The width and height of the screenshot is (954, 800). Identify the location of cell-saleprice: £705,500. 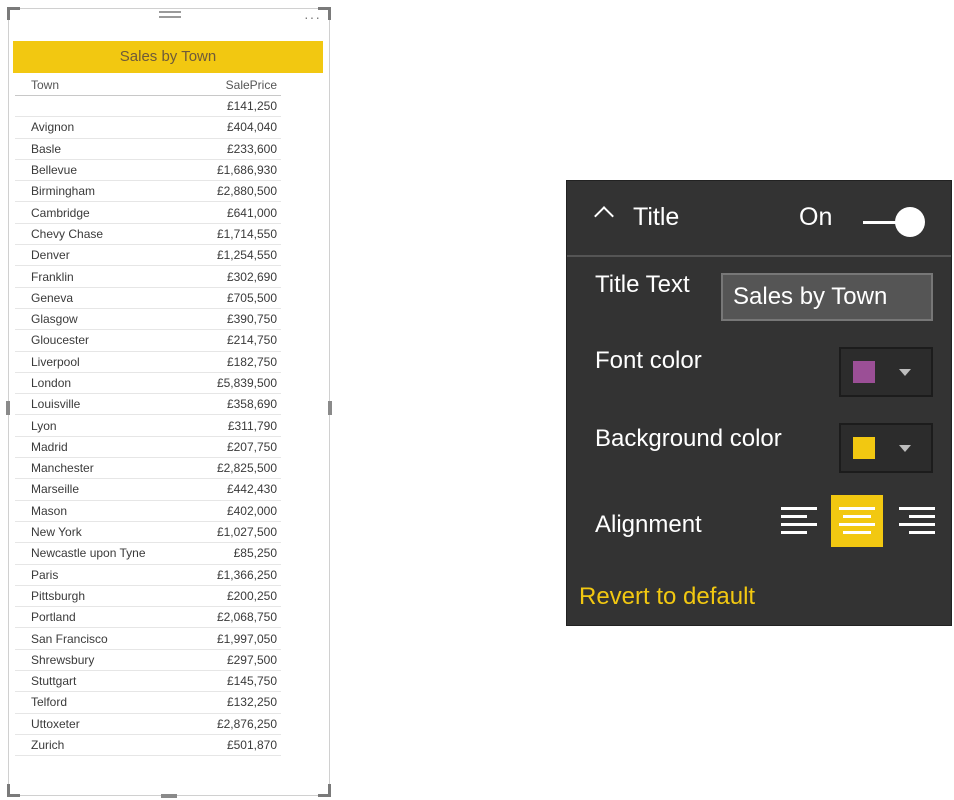
(251, 297).